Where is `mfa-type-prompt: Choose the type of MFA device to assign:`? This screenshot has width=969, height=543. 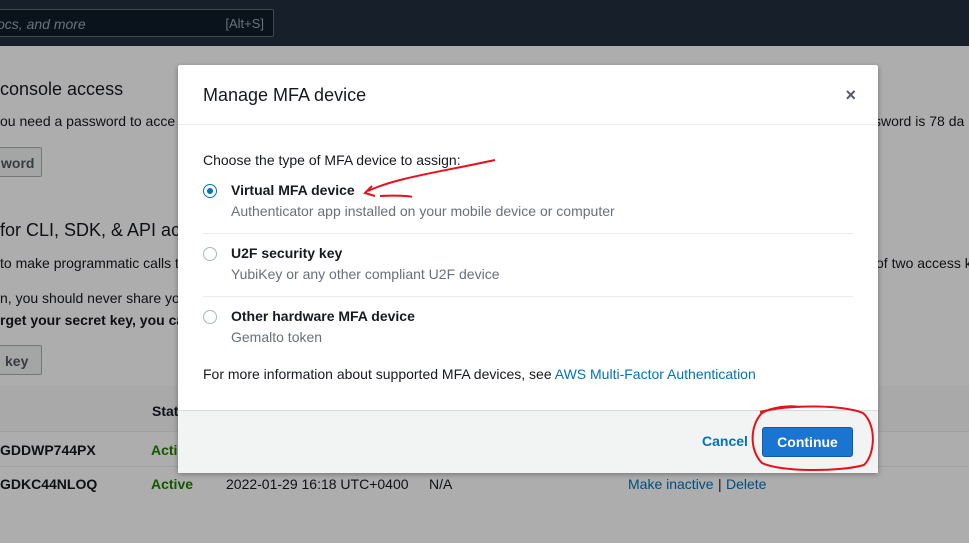 mfa-type-prompt: Choose the type of MFA device to assign: is located at coordinates (332, 160).